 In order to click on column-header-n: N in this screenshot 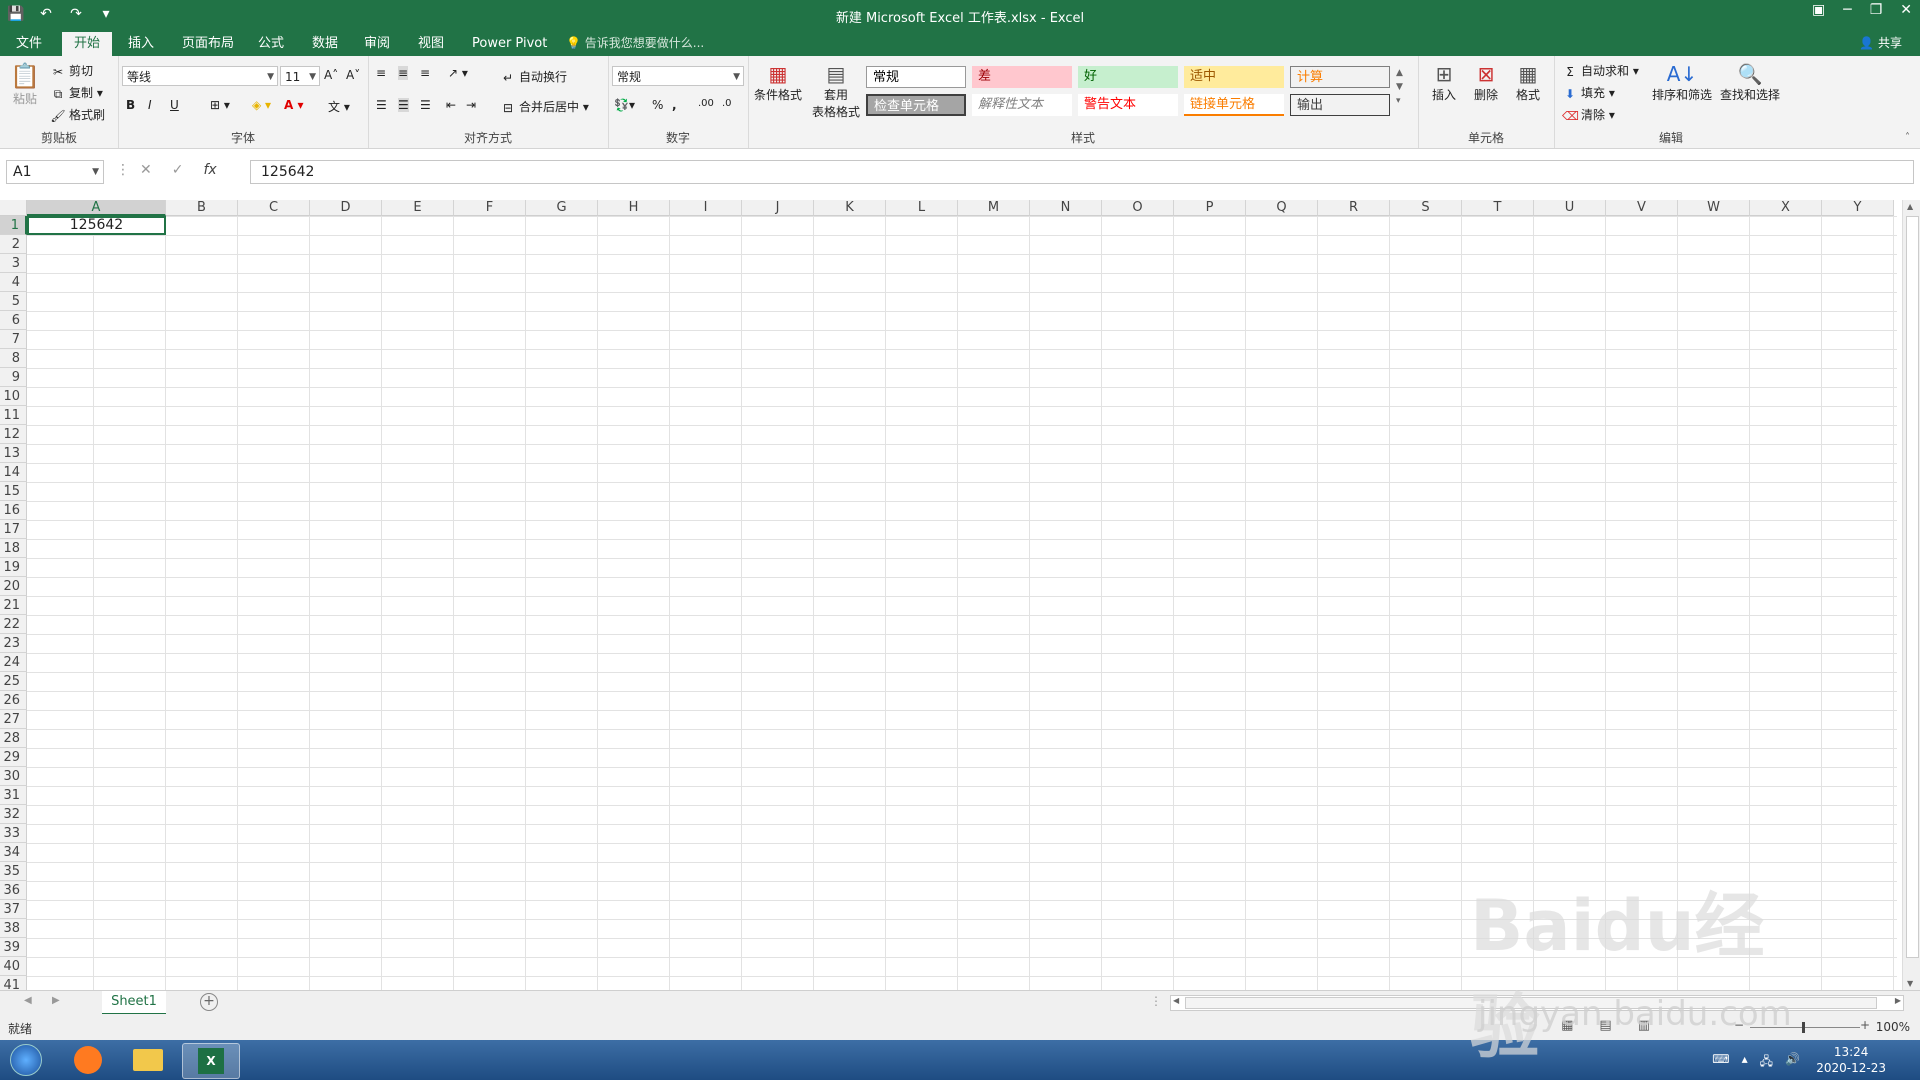, I will do `click(1066, 208)`.